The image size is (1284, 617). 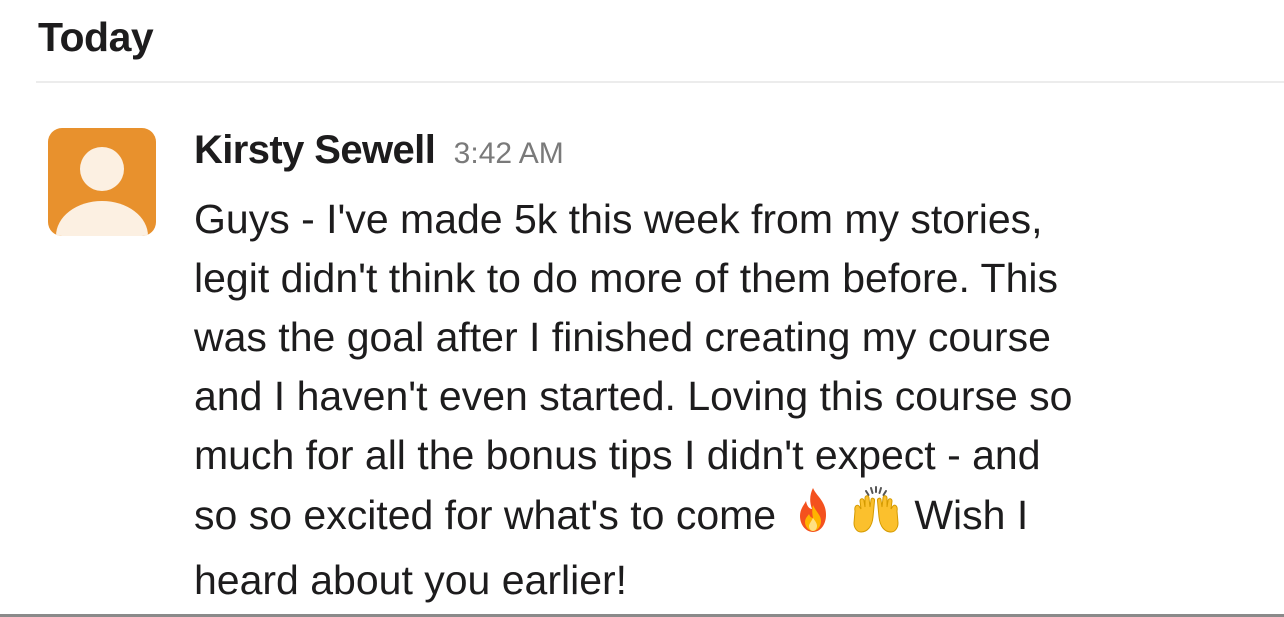 What do you see at coordinates (813, 518) in the screenshot?
I see `fire-icon` at bounding box center [813, 518].